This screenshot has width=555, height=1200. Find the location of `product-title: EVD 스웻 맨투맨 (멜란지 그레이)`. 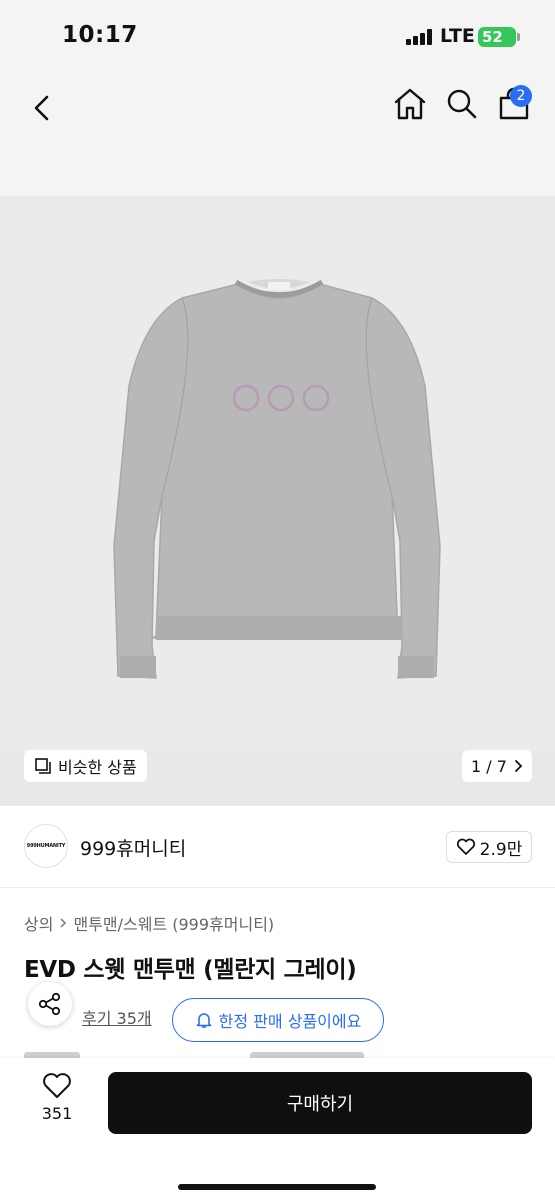

product-title: EVD 스웻 맨투맨 (멜란지 그레이) is located at coordinates (190, 970).